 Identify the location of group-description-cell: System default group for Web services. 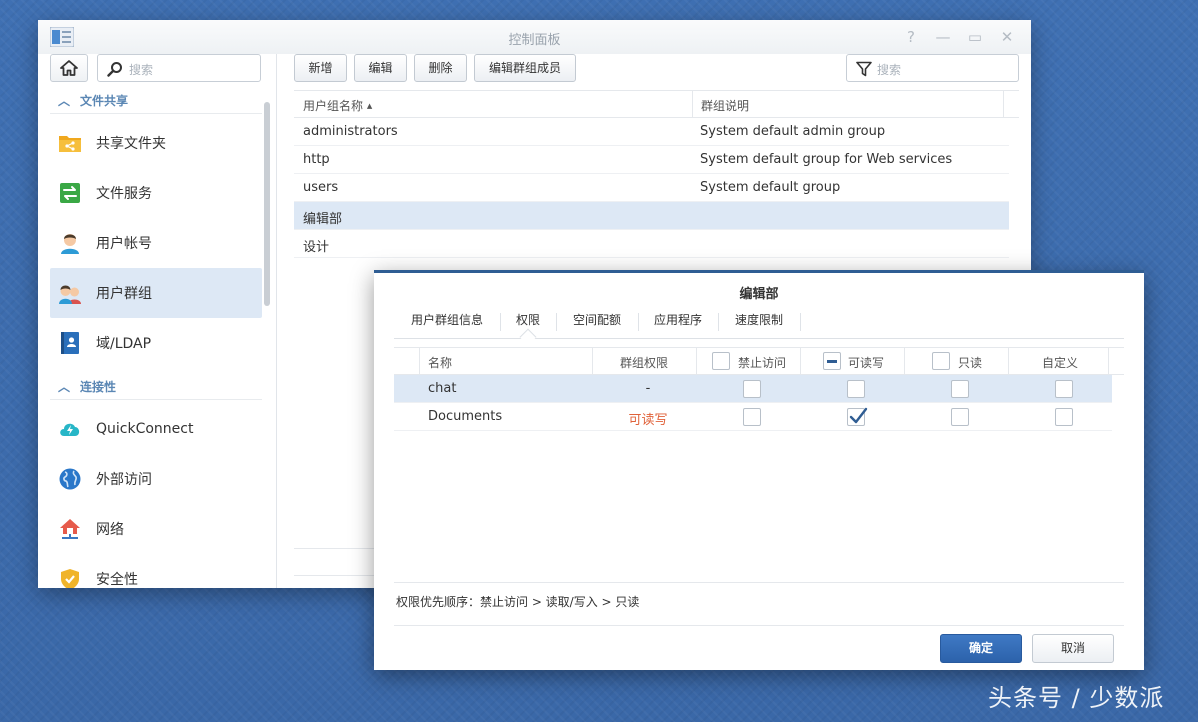
(826, 159).